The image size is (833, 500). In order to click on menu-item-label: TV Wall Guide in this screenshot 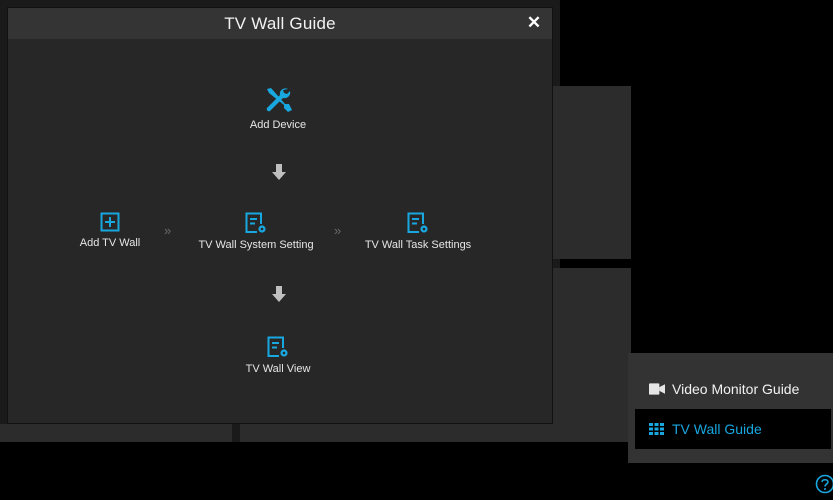, I will do `click(717, 429)`.